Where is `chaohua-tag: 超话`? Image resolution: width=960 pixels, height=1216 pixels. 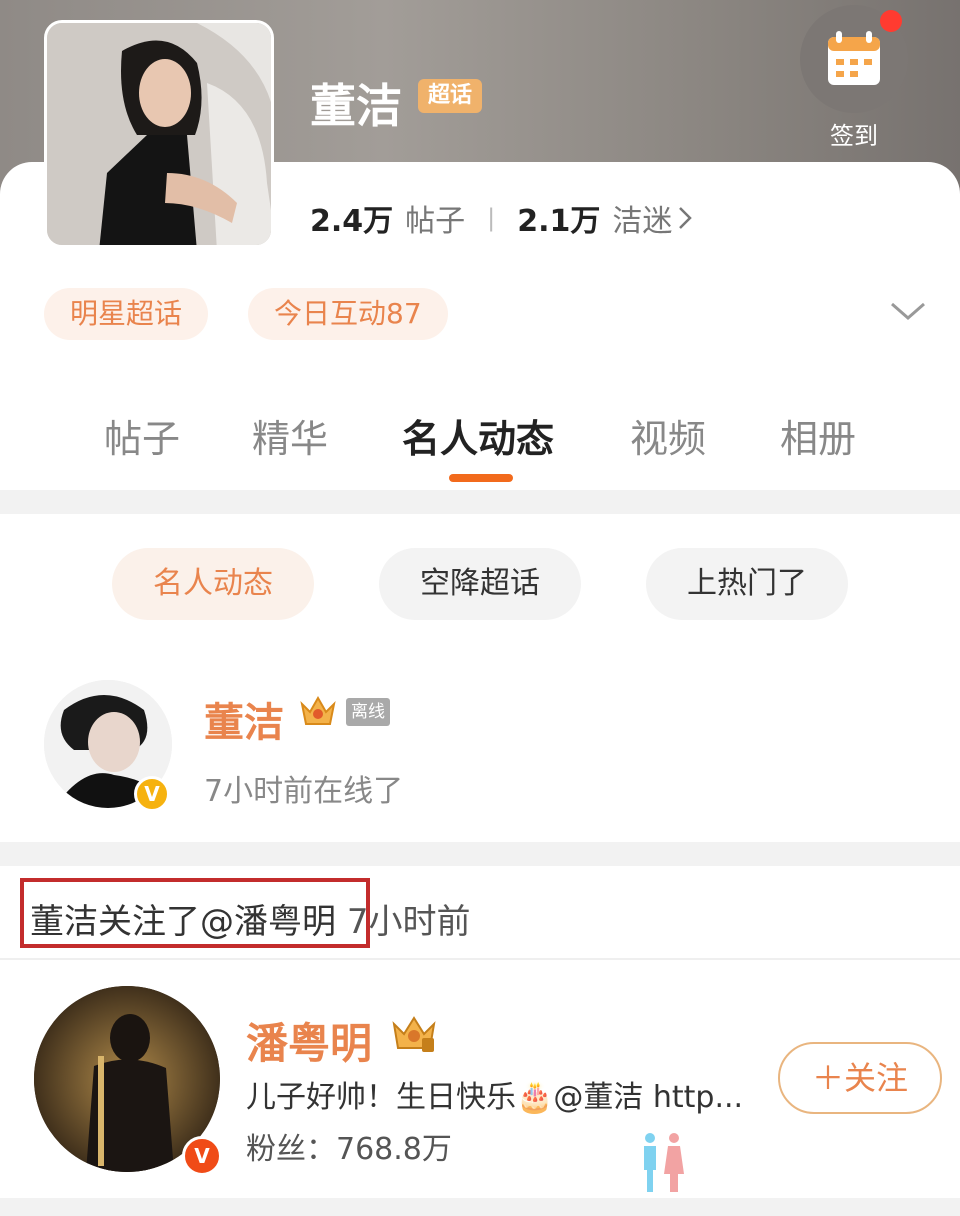 chaohua-tag: 超话 is located at coordinates (450, 96).